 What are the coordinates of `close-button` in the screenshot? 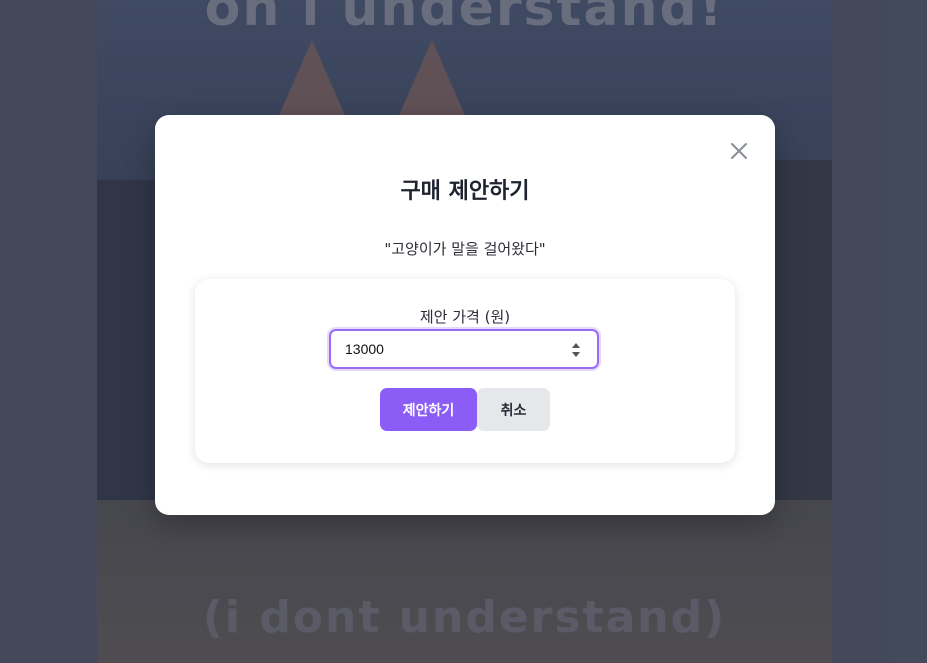 It's located at (739, 151).